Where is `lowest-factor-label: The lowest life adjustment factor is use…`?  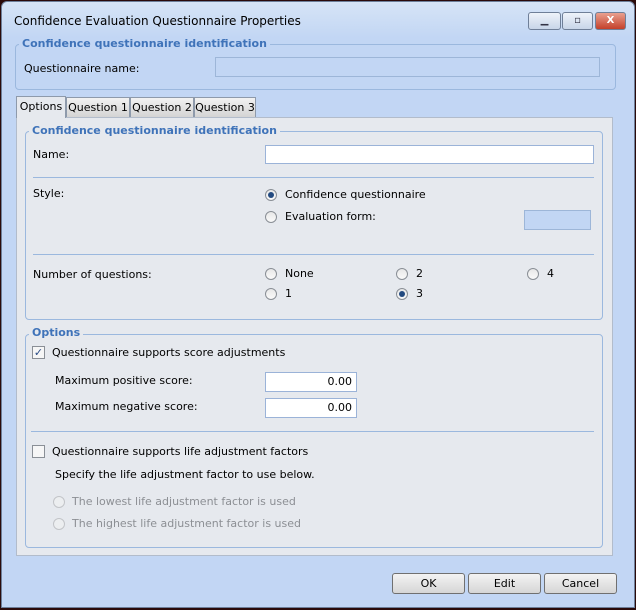 lowest-factor-label: The lowest life adjustment factor is use… is located at coordinates (184, 501).